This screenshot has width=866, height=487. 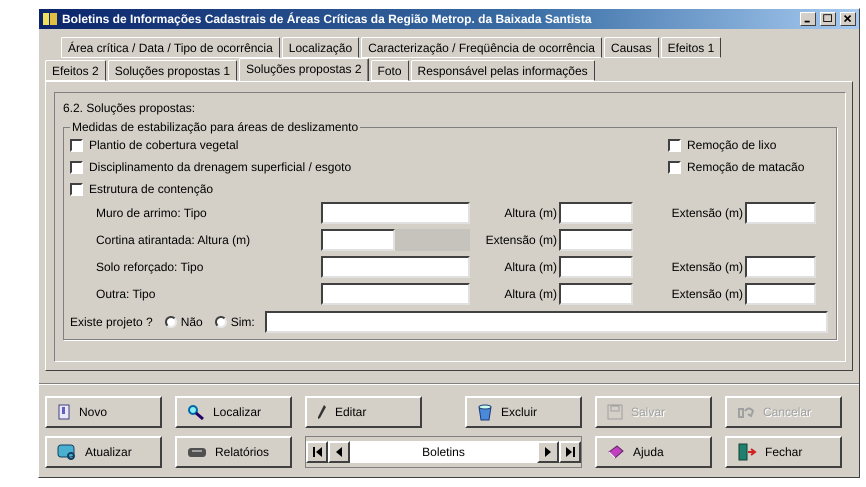 I want to click on tab: Efeitos 2, so click(x=75, y=70).